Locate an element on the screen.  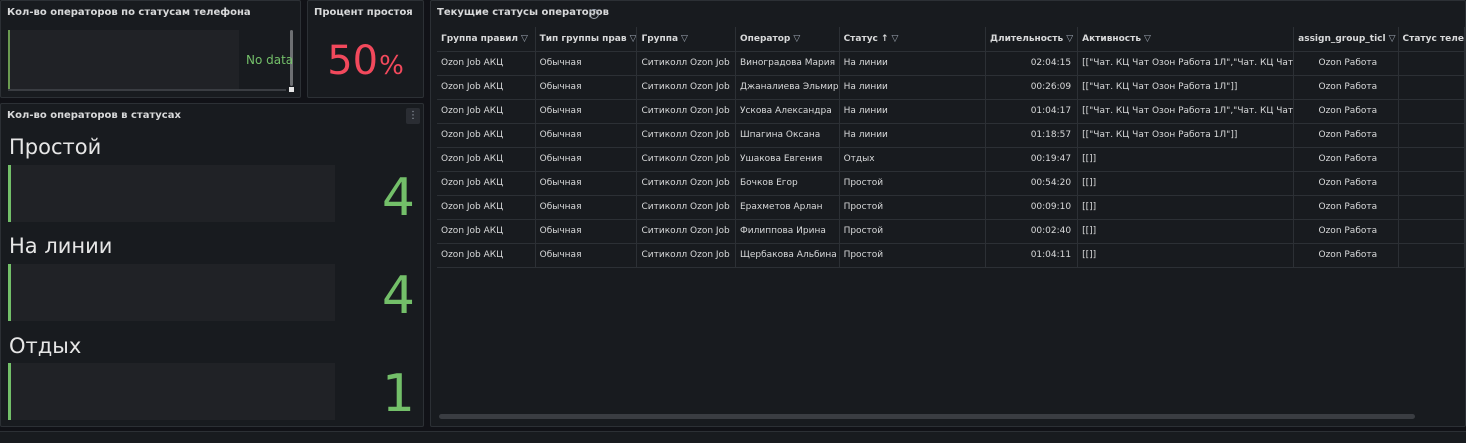
column-header: assign_group_ticl ▽ is located at coordinates (1346, 39).